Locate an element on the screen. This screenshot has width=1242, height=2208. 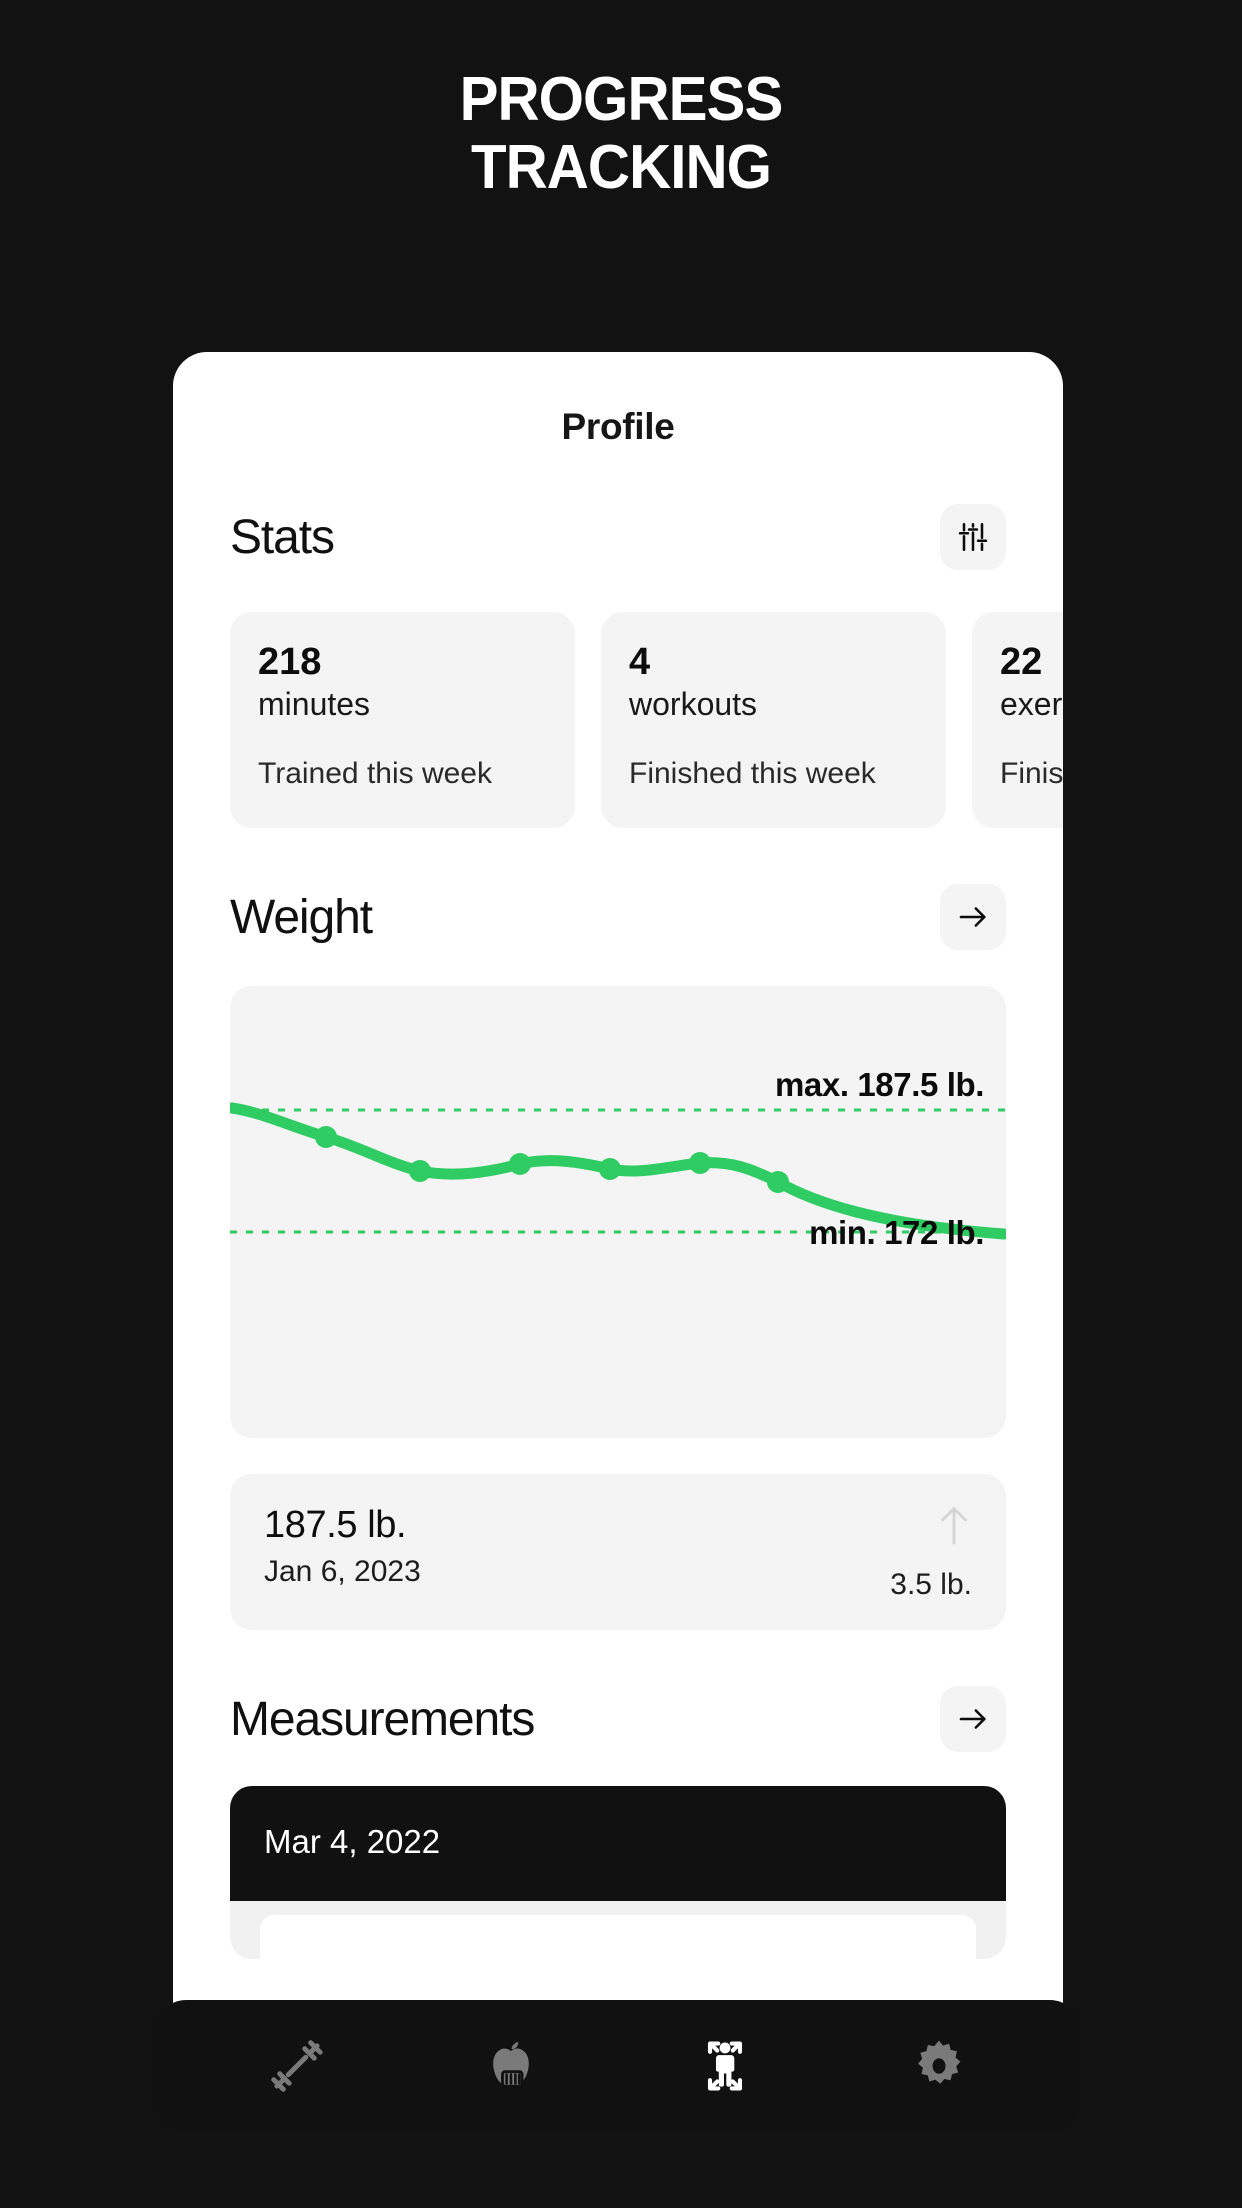
stat-description: Trained this week is located at coordinates (375, 773).